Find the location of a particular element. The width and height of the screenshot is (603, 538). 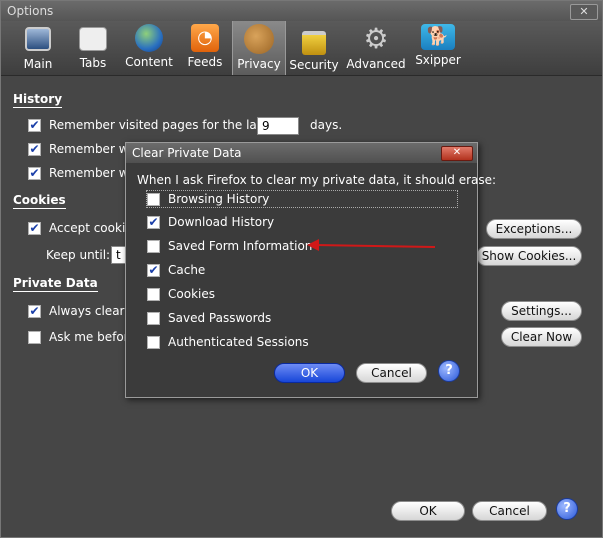

cache-label: Cache is located at coordinates (187, 270).